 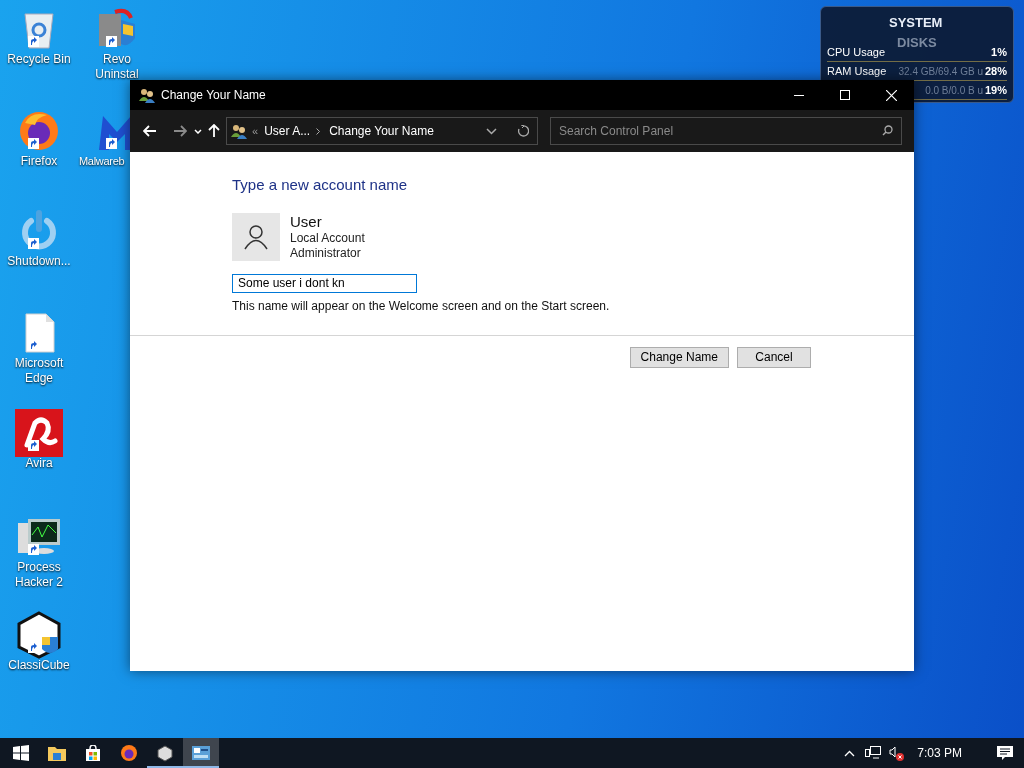 What do you see at coordinates (39, 433) in the screenshot?
I see `avira-icon` at bounding box center [39, 433].